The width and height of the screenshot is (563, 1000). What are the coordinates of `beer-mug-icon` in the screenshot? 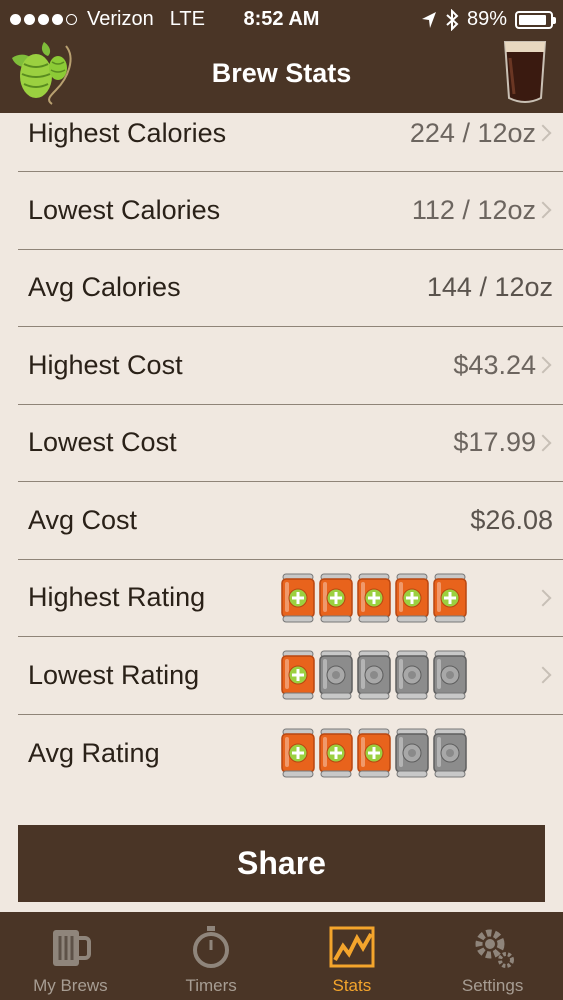 It's located at (72, 948).